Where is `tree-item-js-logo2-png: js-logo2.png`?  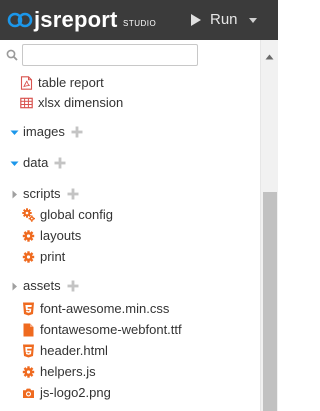
tree-item-js-logo2-png: js-logo2.png is located at coordinates (66, 393).